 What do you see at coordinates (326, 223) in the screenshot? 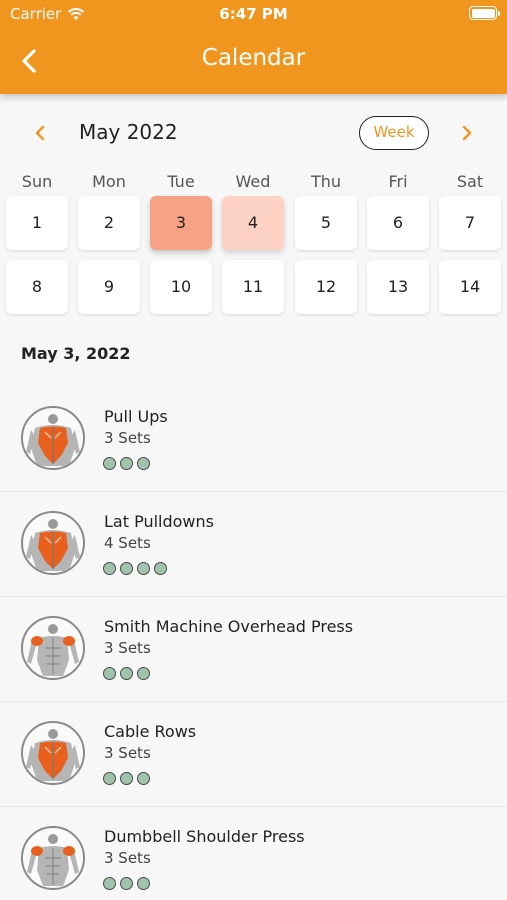
I see `calendar-day: 5` at bounding box center [326, 223].